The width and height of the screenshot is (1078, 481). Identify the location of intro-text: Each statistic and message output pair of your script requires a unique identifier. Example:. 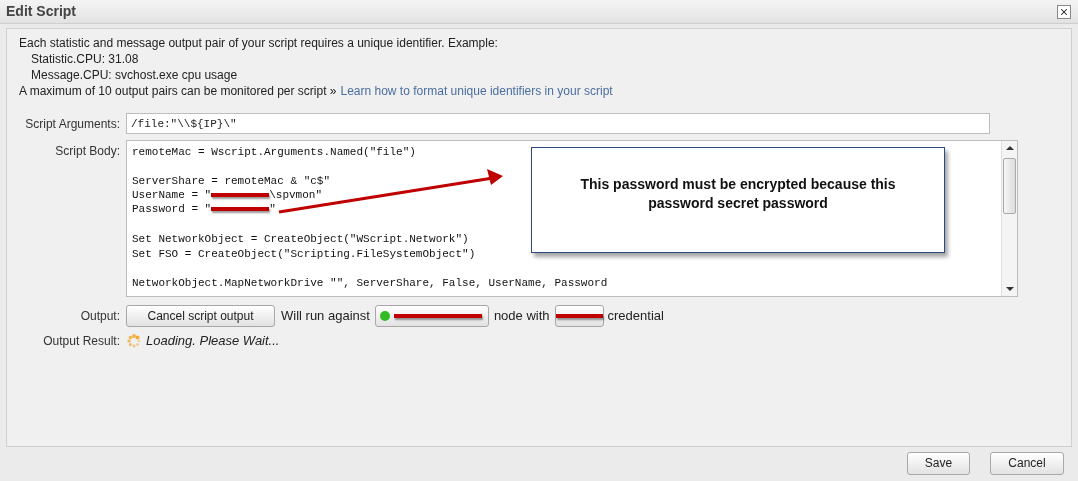
(259, 43).